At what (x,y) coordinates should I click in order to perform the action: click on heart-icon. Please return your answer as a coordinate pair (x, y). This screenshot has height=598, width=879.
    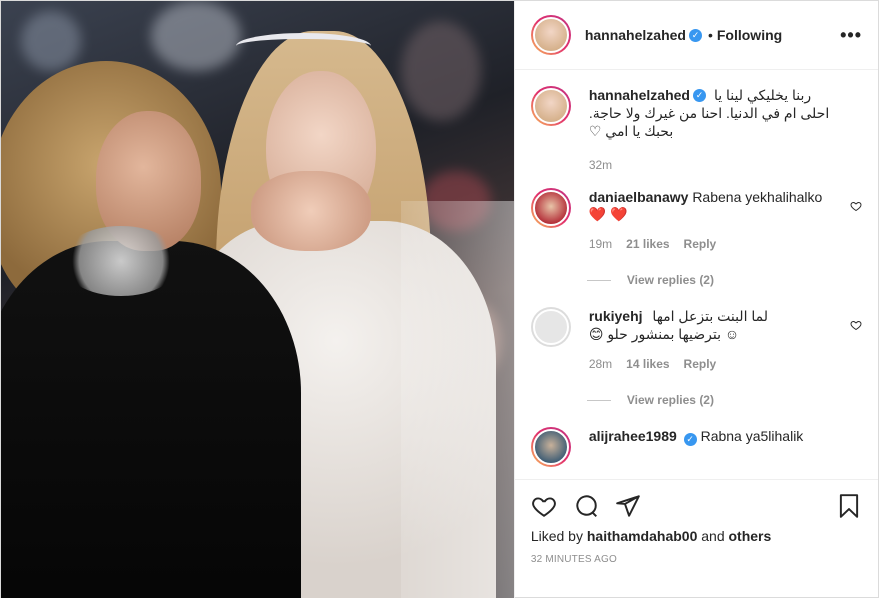
    Looking at the image, I should click on (544, 506).